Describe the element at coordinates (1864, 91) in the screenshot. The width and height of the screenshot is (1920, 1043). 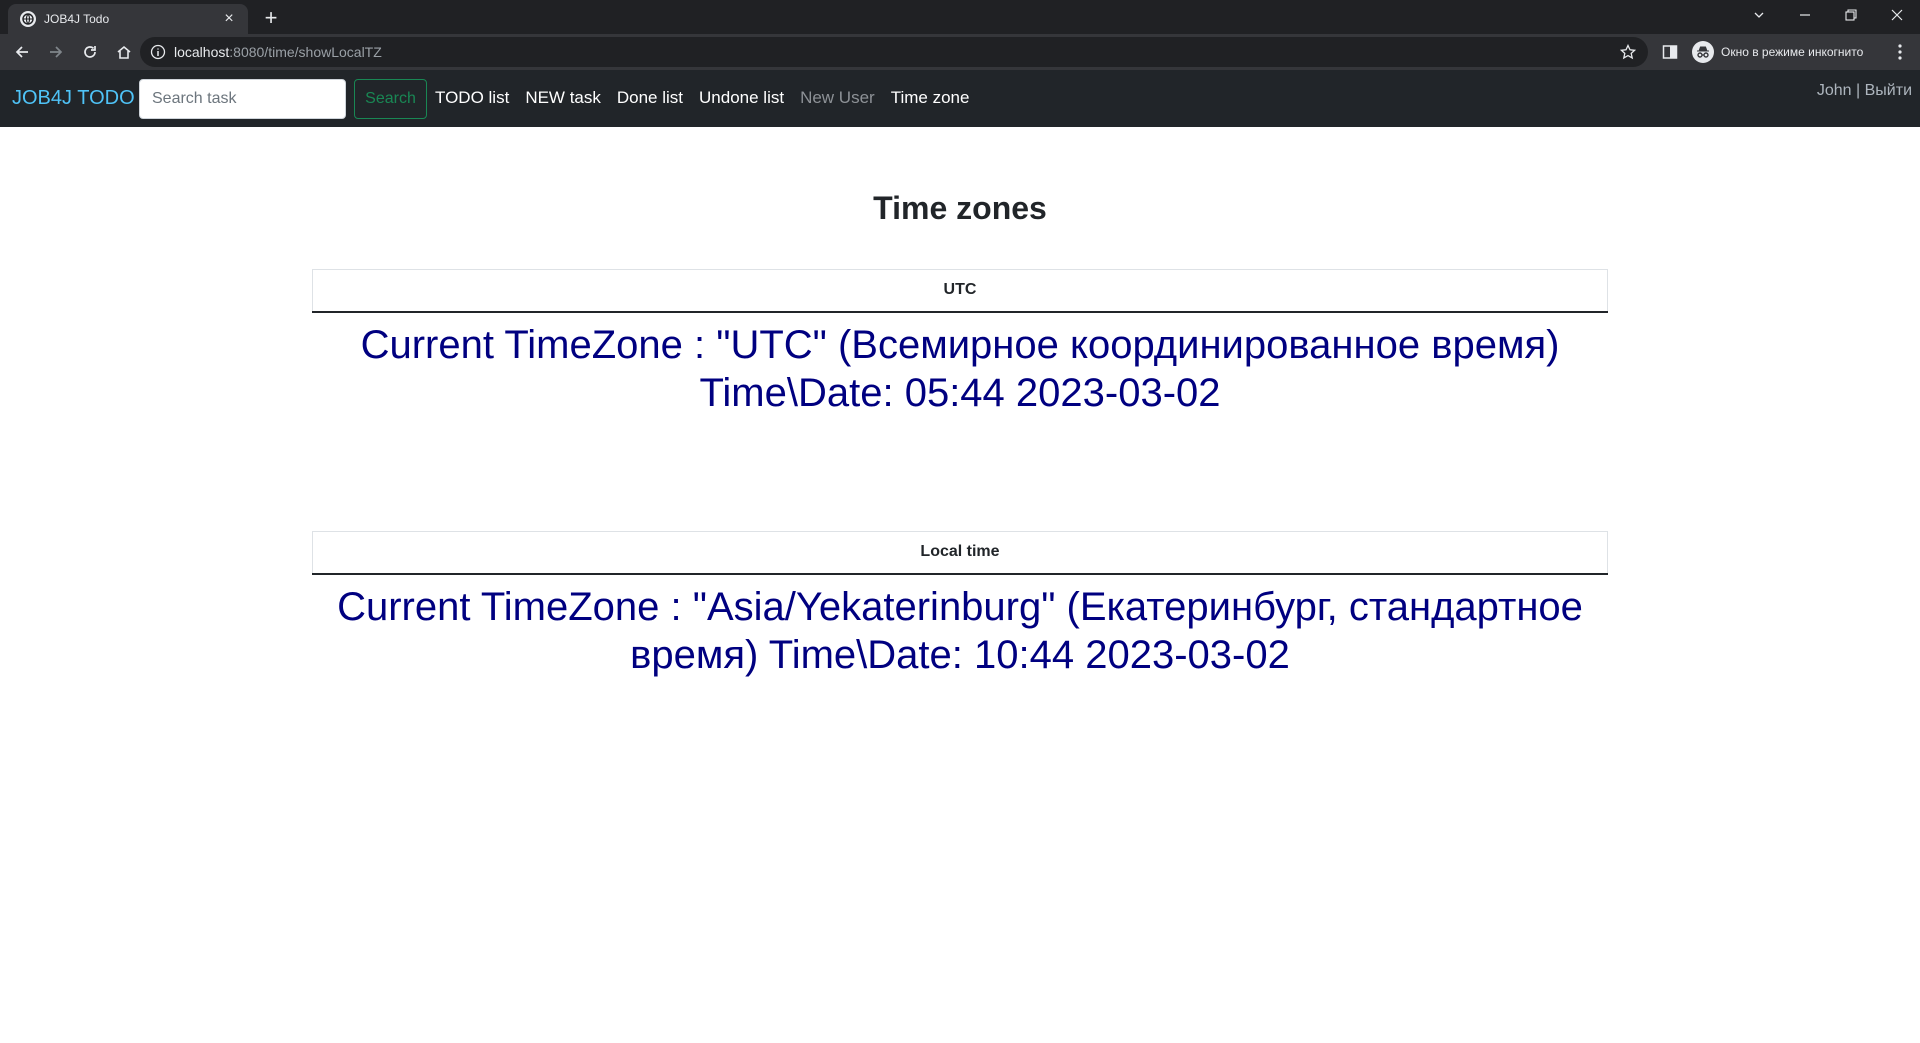
I see `user-links: John | Выйти` at that location.